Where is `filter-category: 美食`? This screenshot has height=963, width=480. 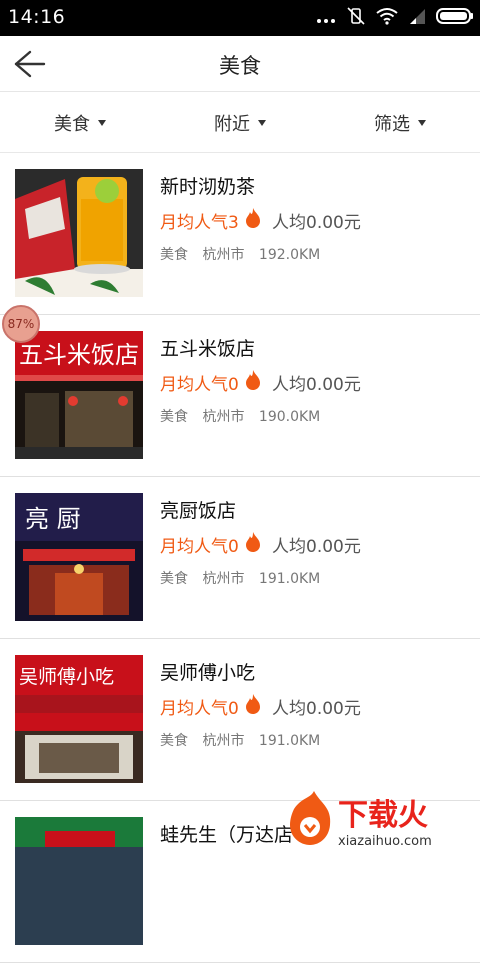
filter-category: 美食 is located at coordinates (80, 122).